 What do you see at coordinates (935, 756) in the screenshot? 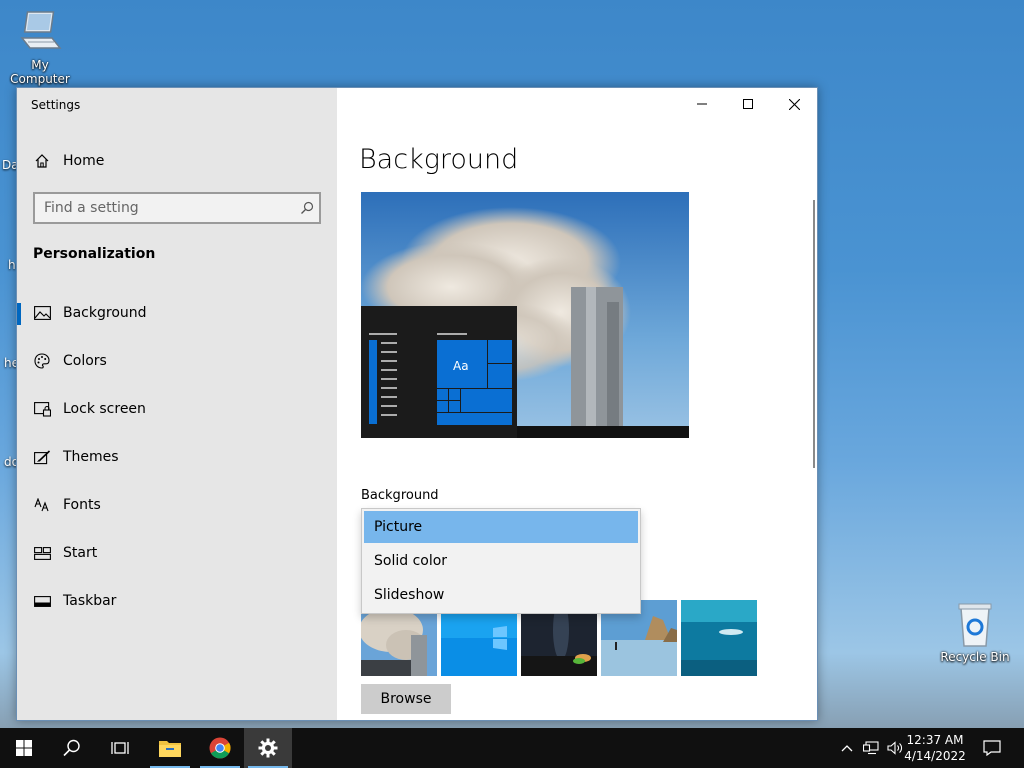
I see `clock-date: 4/14/2022` at bounding box center [935, 756].